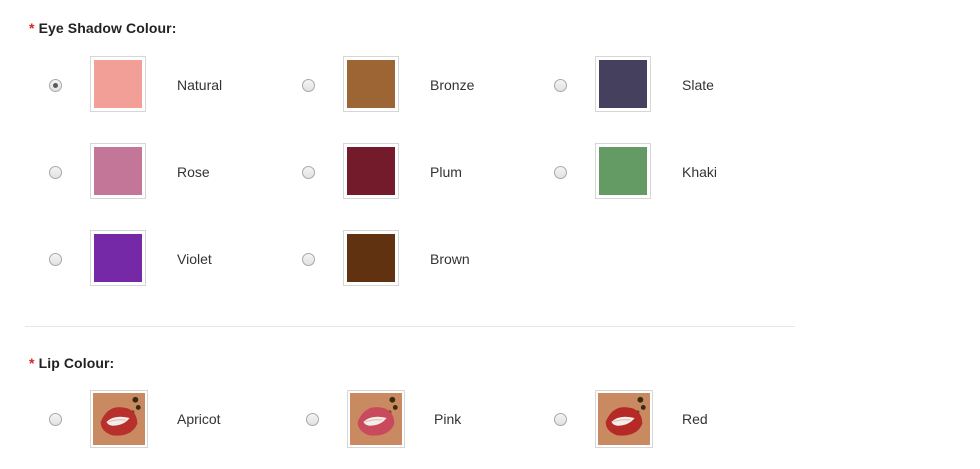 This screenshot has width=980, height=469. I want to click on option-label: Khaki, so click(700, 172).